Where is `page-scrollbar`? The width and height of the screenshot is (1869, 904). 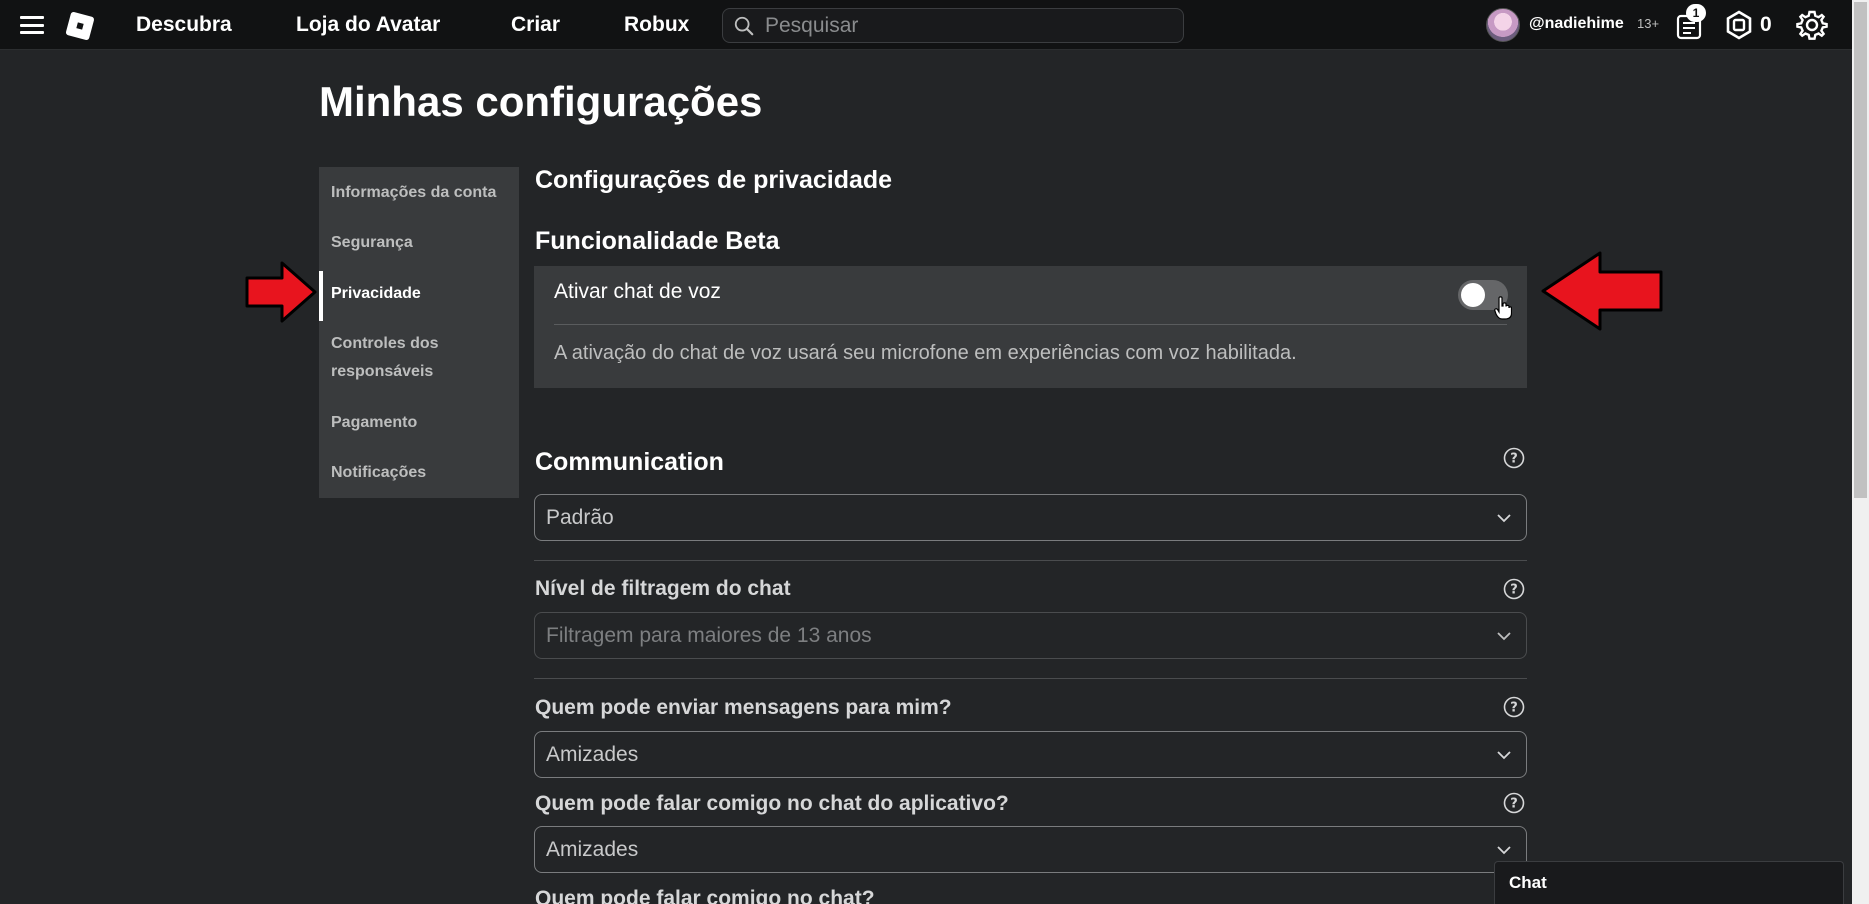
page-scrollbar is located at coordinates (1860, 452).